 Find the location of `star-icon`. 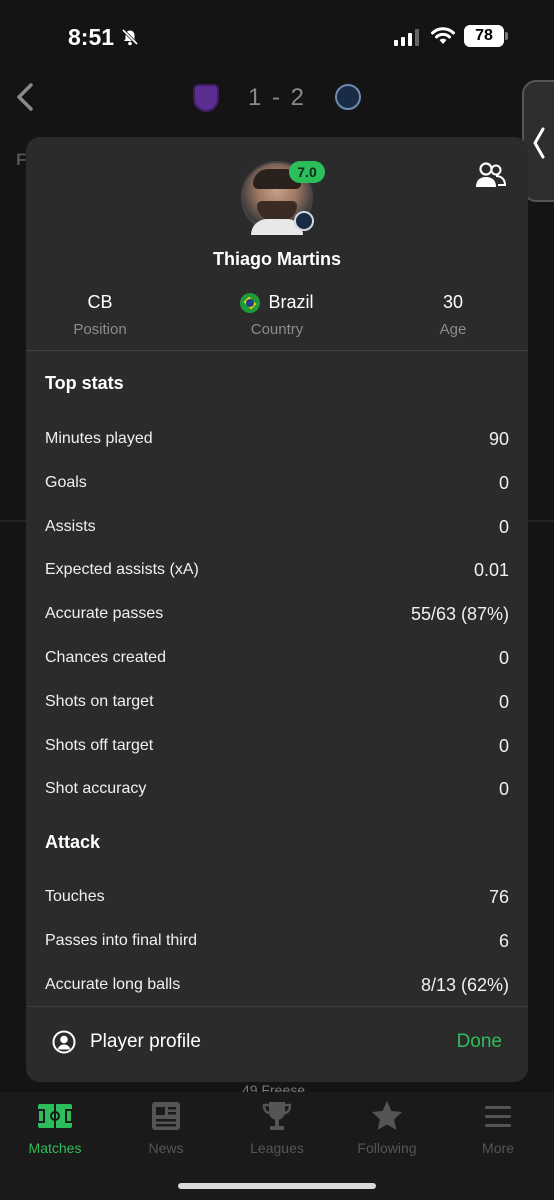

star-icon is located at coordinates (387, 1115).